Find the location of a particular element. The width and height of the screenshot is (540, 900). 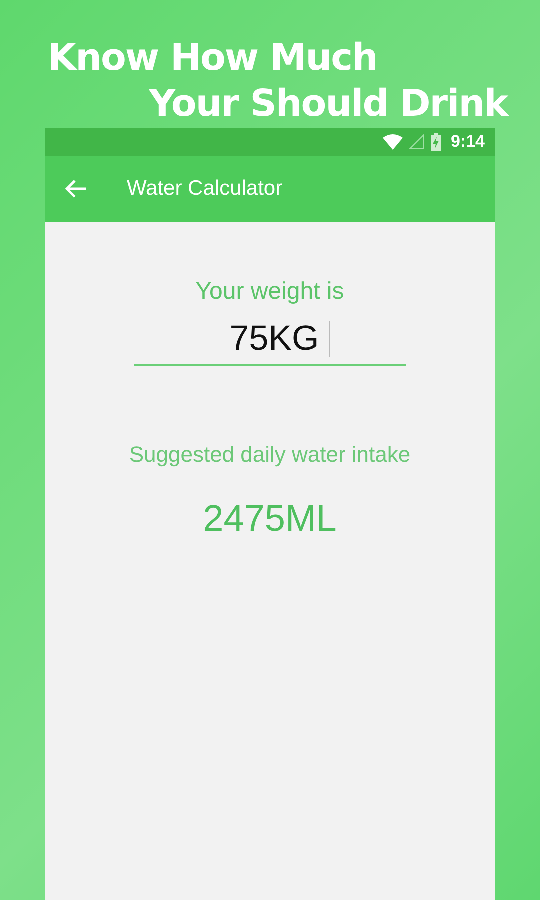

result-label: Suggested daily water intake is located at coordinates (270, 455).